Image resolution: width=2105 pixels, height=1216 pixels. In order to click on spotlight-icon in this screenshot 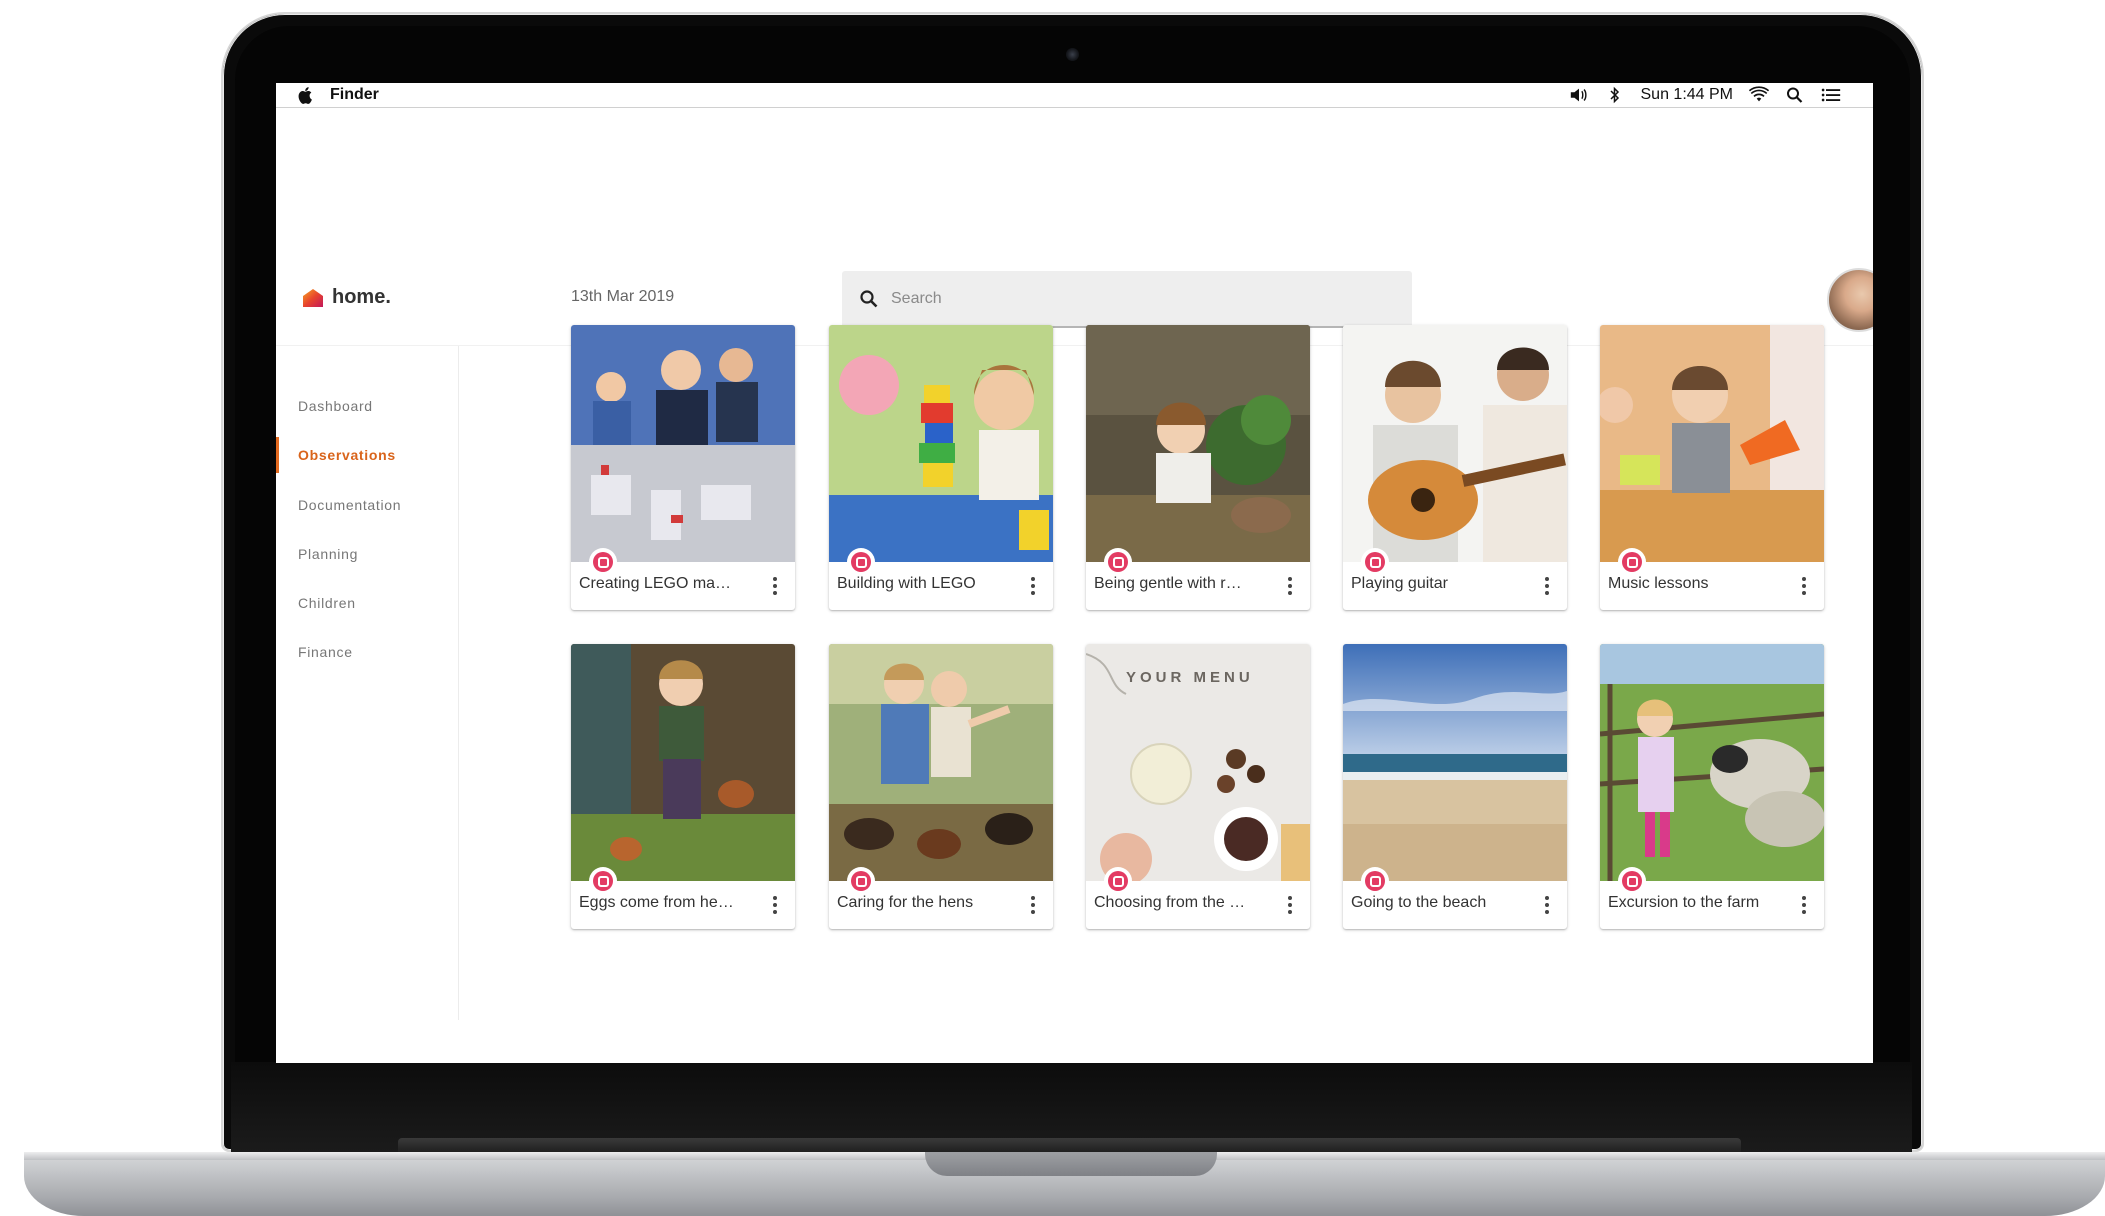, I will do `click(1795, 95)`.